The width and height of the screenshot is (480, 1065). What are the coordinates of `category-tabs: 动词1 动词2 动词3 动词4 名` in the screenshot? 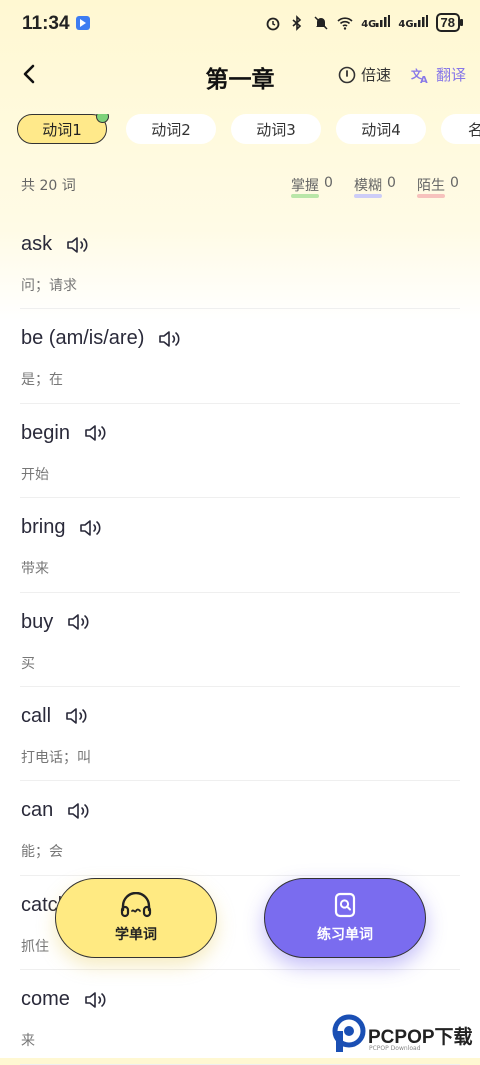 It's located at (240, 131).